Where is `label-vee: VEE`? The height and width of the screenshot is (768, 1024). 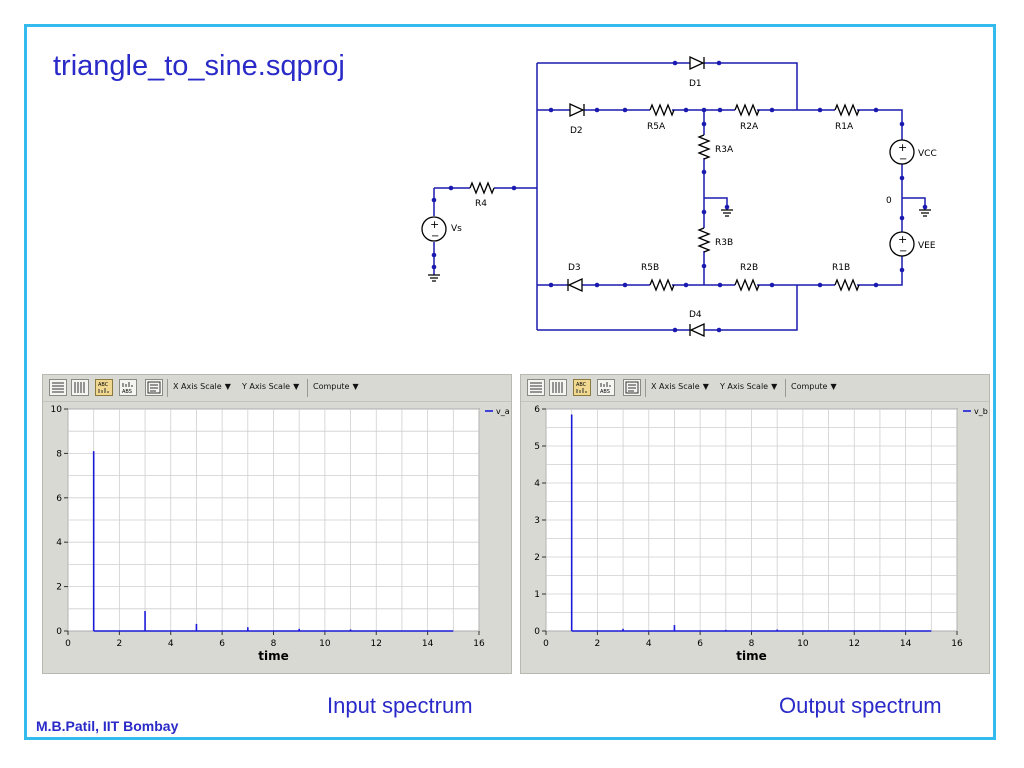
label-vee: VEE is located at coordinates (927, 246).